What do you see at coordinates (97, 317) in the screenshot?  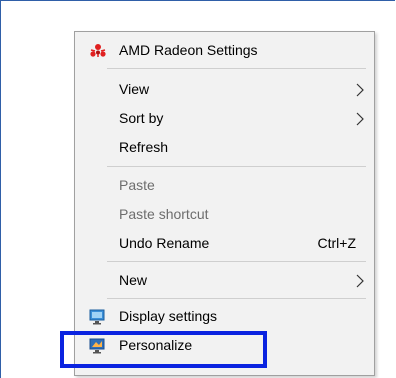 I see `display-settings-icon` at bounding box center [97, 317].